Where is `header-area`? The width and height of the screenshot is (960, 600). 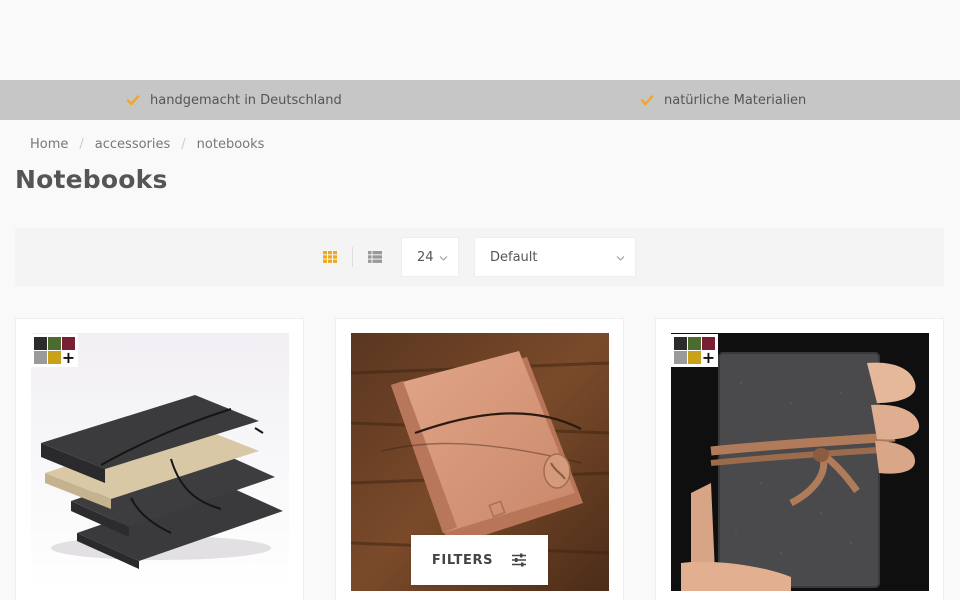 header-area is located at coordinates (480, 40).